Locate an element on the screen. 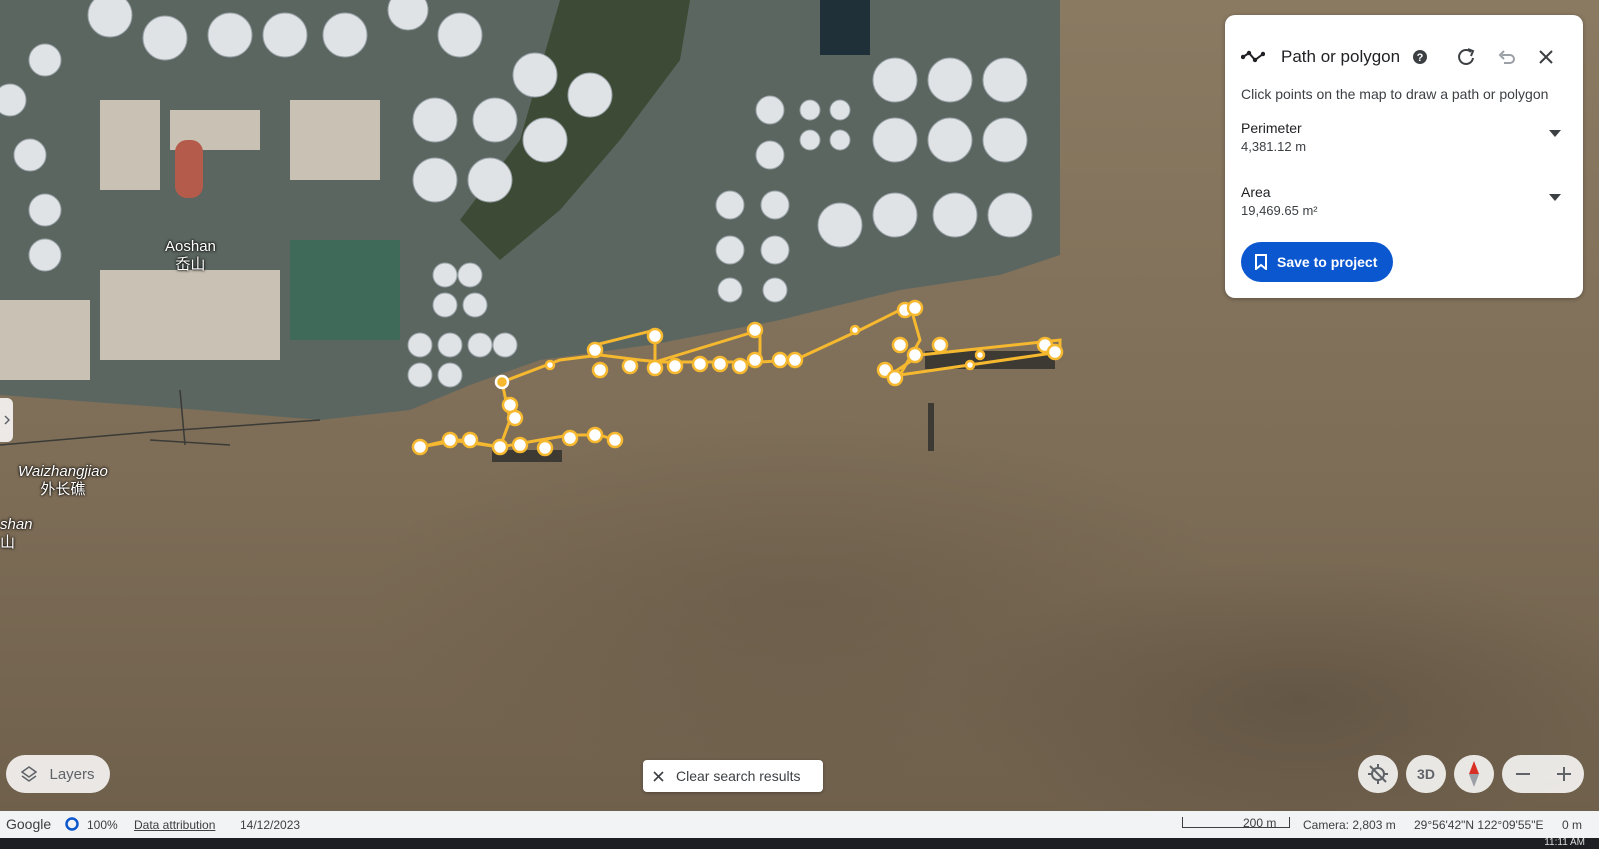 This screenshot has height=849, width=1599. clock: 11:11 AM is located at coordinates (1564, 842).